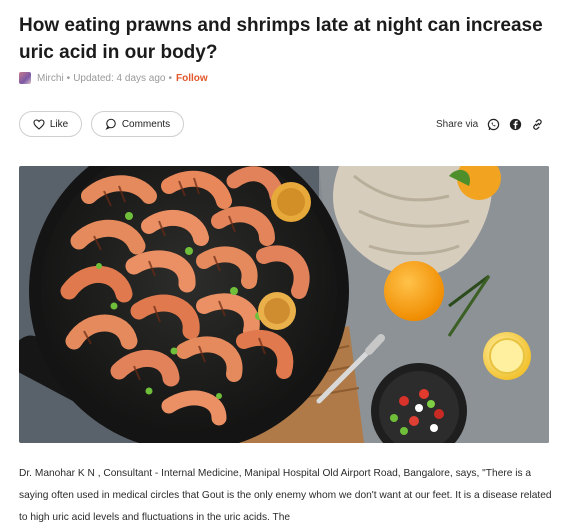 The image size is (565, 530). Describe the element at coordinates (192, 78) in the screenshot. I see `follow-button: Follow` at that location.